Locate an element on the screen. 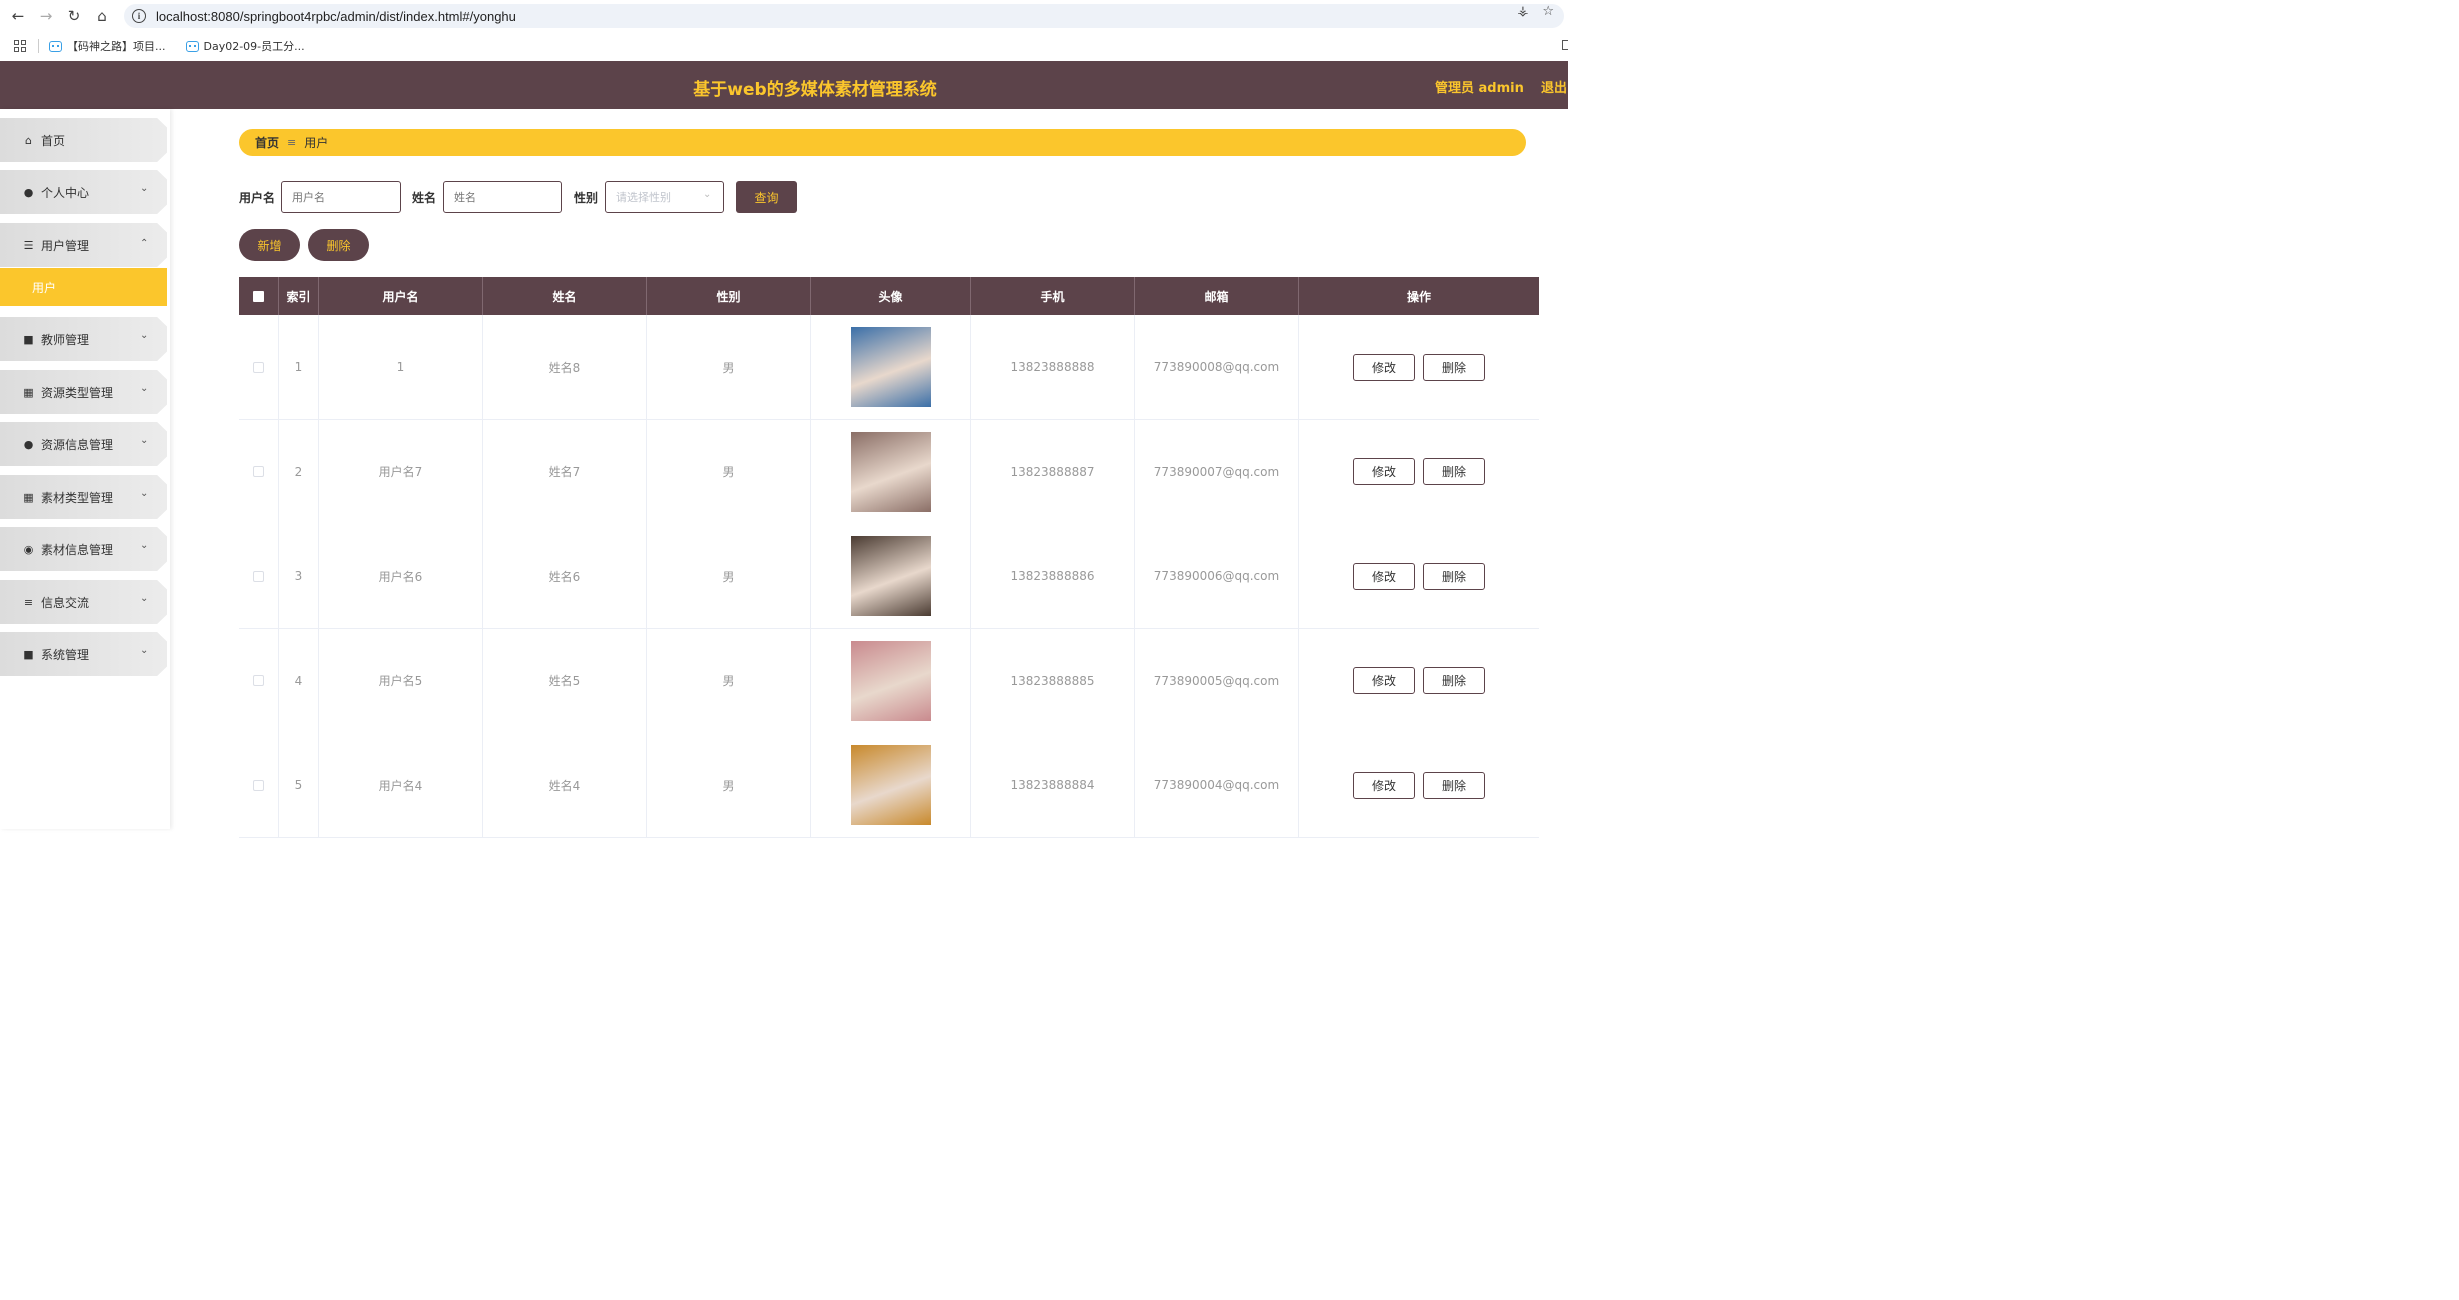 This screenshot has height=1300, width=2459. gender-label: 性别 is located at coordinates (586, 198).